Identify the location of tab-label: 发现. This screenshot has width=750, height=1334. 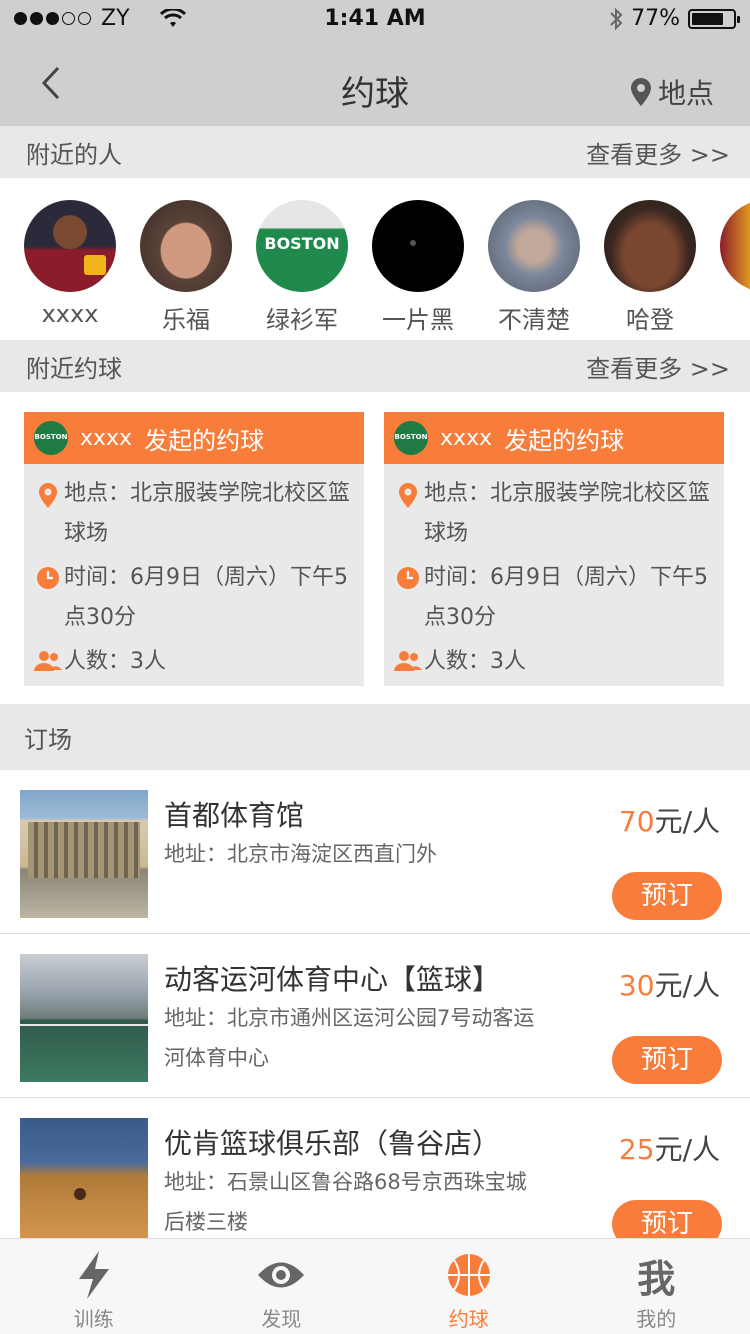
(281, 1319).